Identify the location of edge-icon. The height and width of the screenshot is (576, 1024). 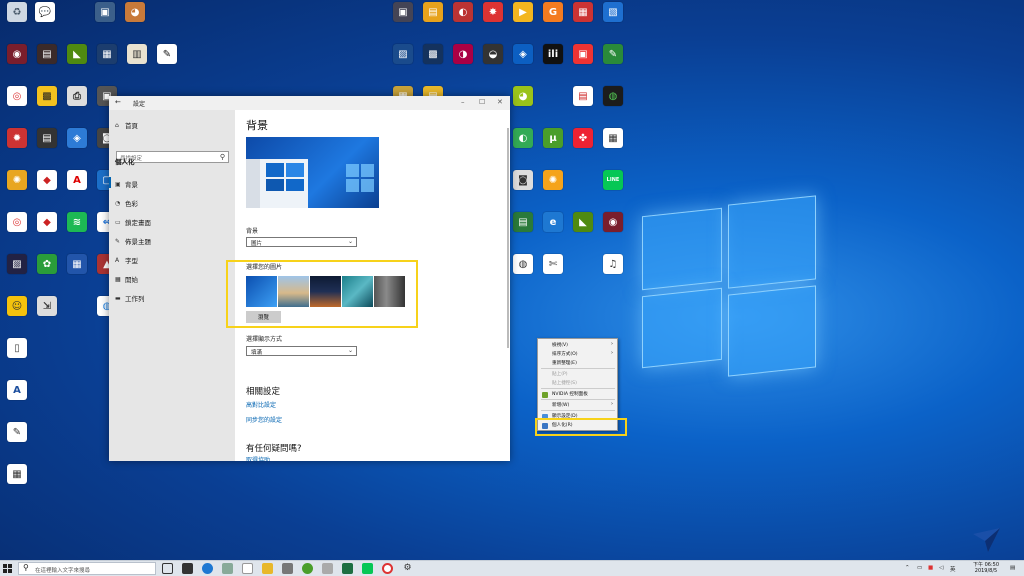
(207, 568).